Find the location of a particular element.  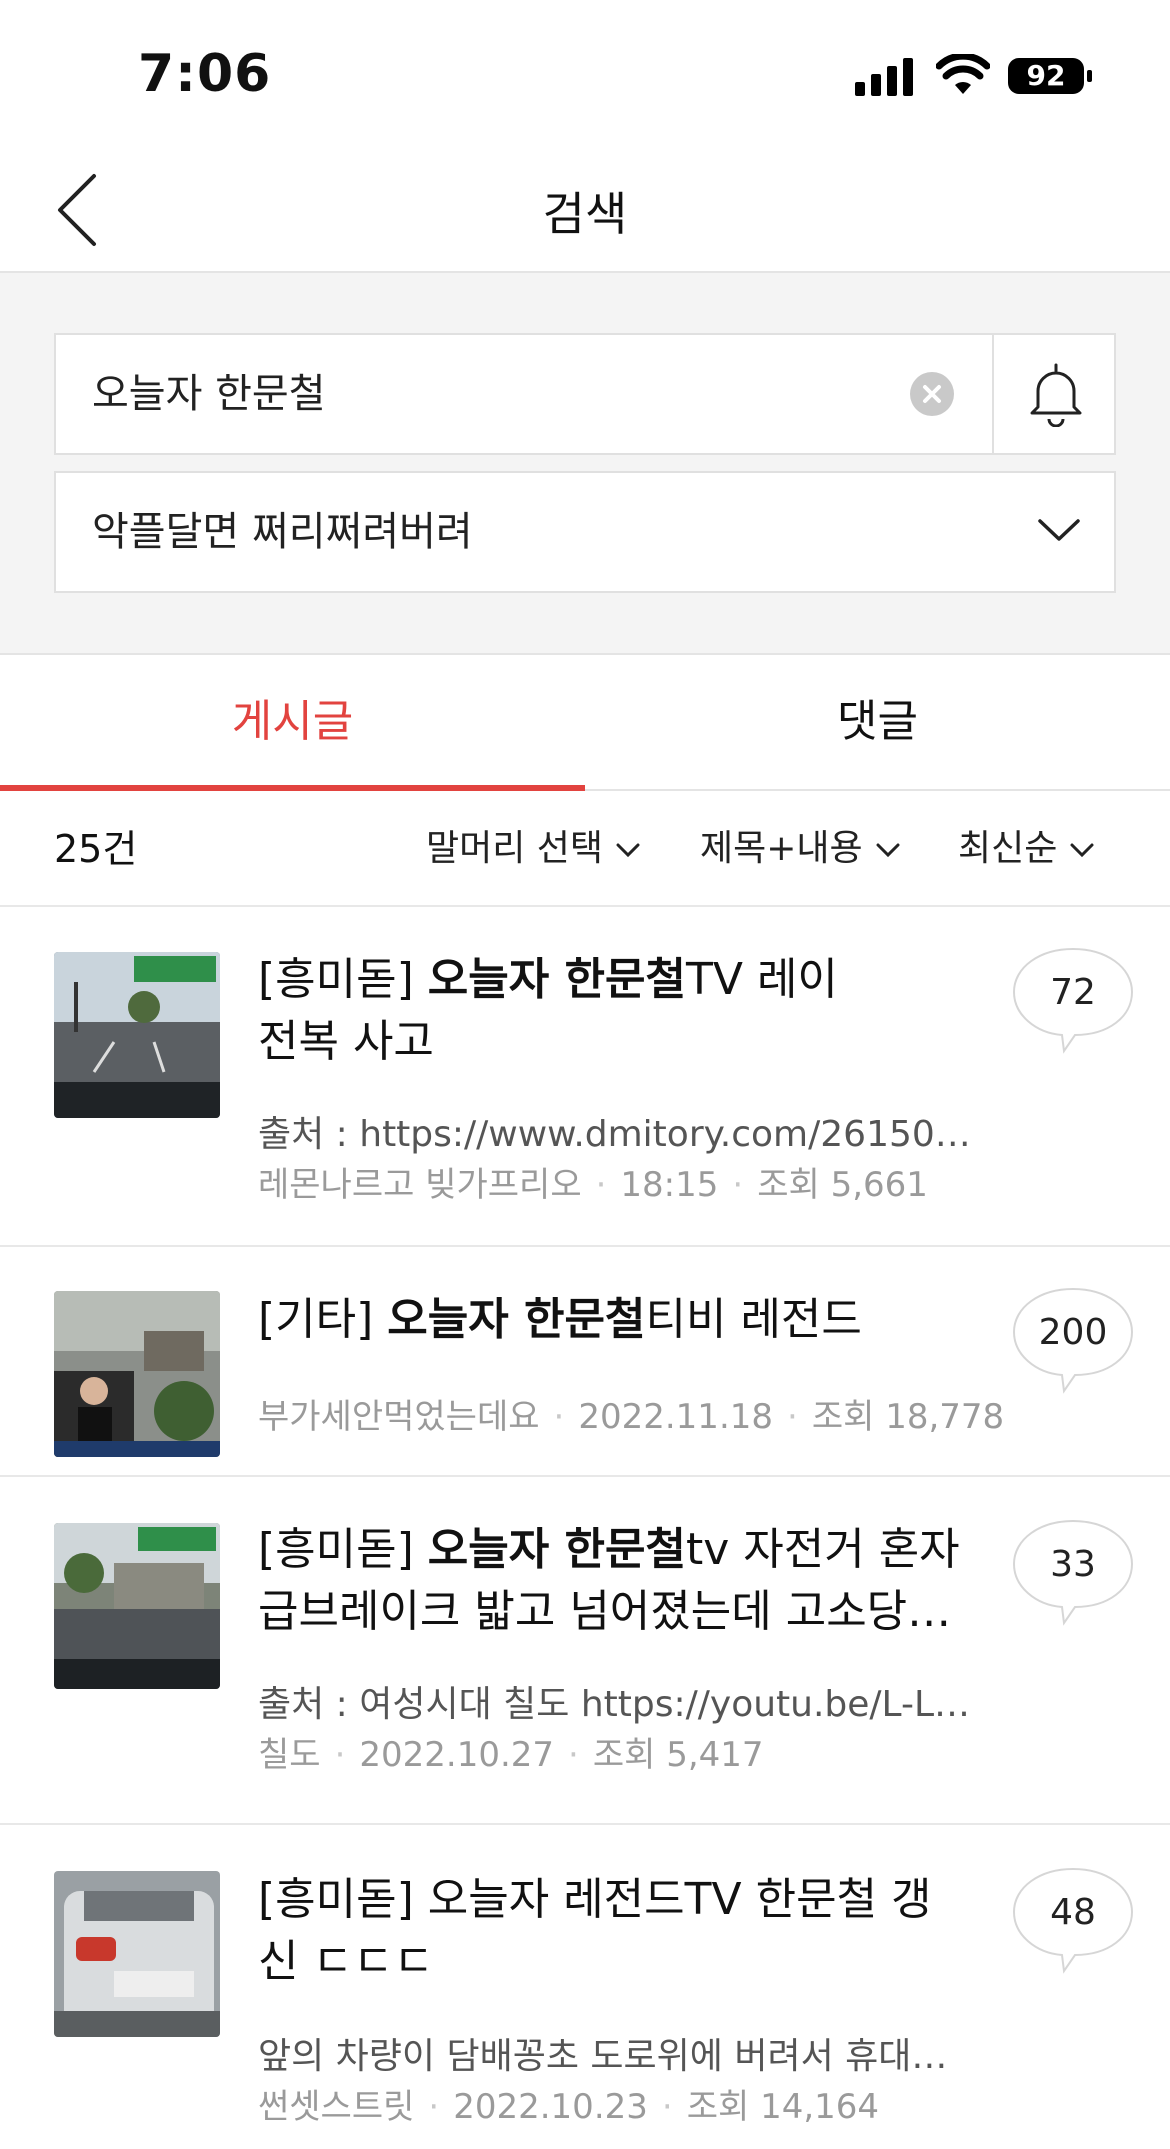

post-meta: 부가세안먹었는데요 · 2022.11.18 · 조회 18,778 is located at coordinates (631, 1417).